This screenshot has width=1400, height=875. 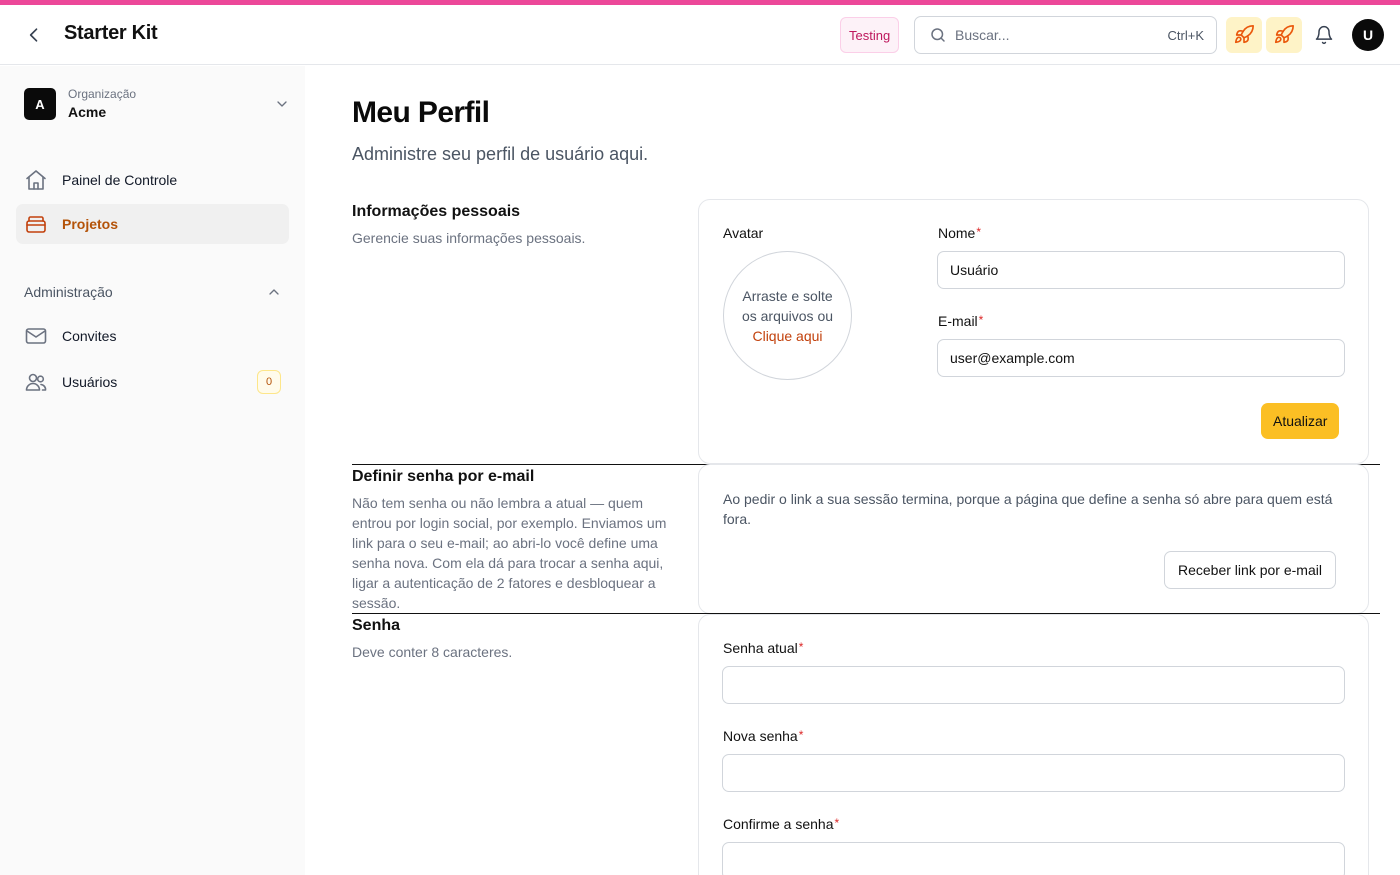 I want to click on avatar-drop-text: Arraste e solte os arquivos ou, so click(x=787, y=305).